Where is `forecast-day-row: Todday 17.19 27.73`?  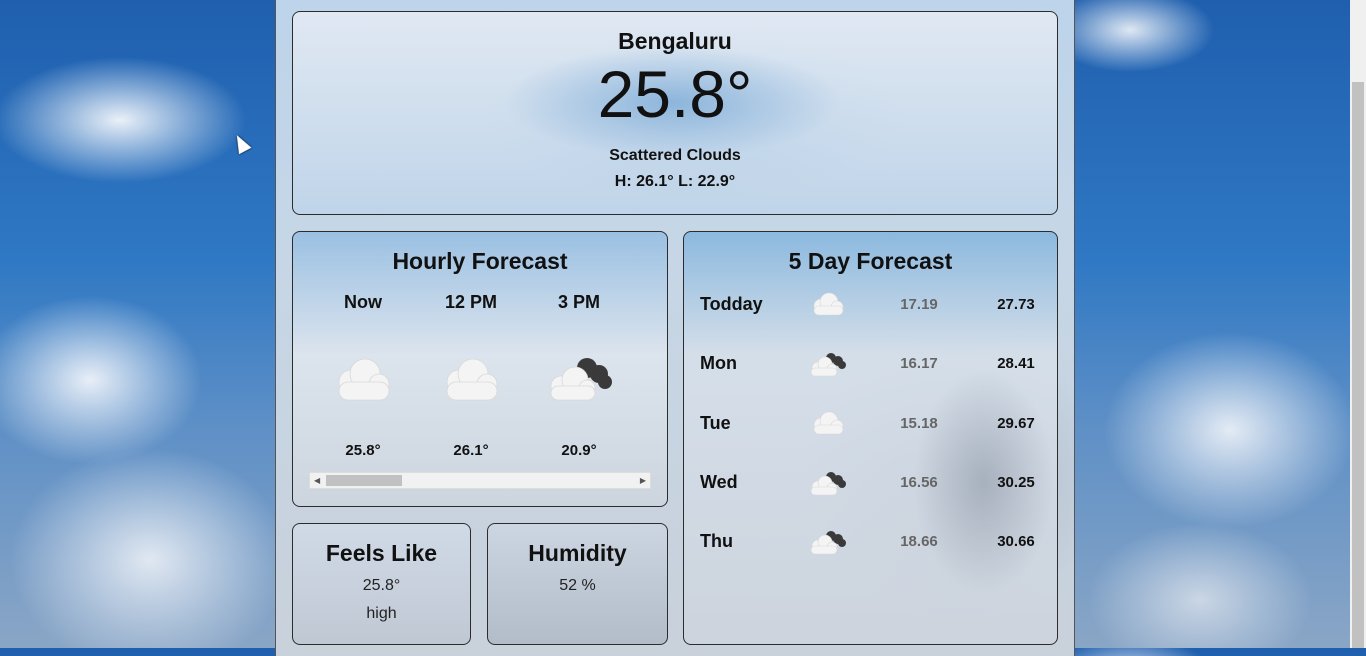
forecast-day-row: Todday 17.19 27.73 is located at coordinates (870, 305).